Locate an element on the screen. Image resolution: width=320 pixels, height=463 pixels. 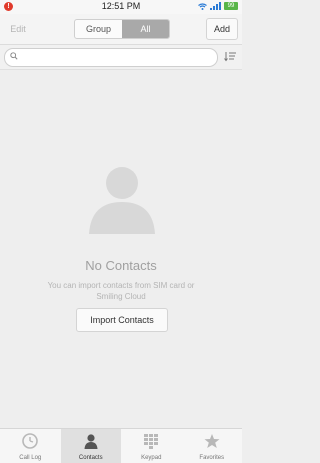
star-icon is located at coordinates (212, 441).